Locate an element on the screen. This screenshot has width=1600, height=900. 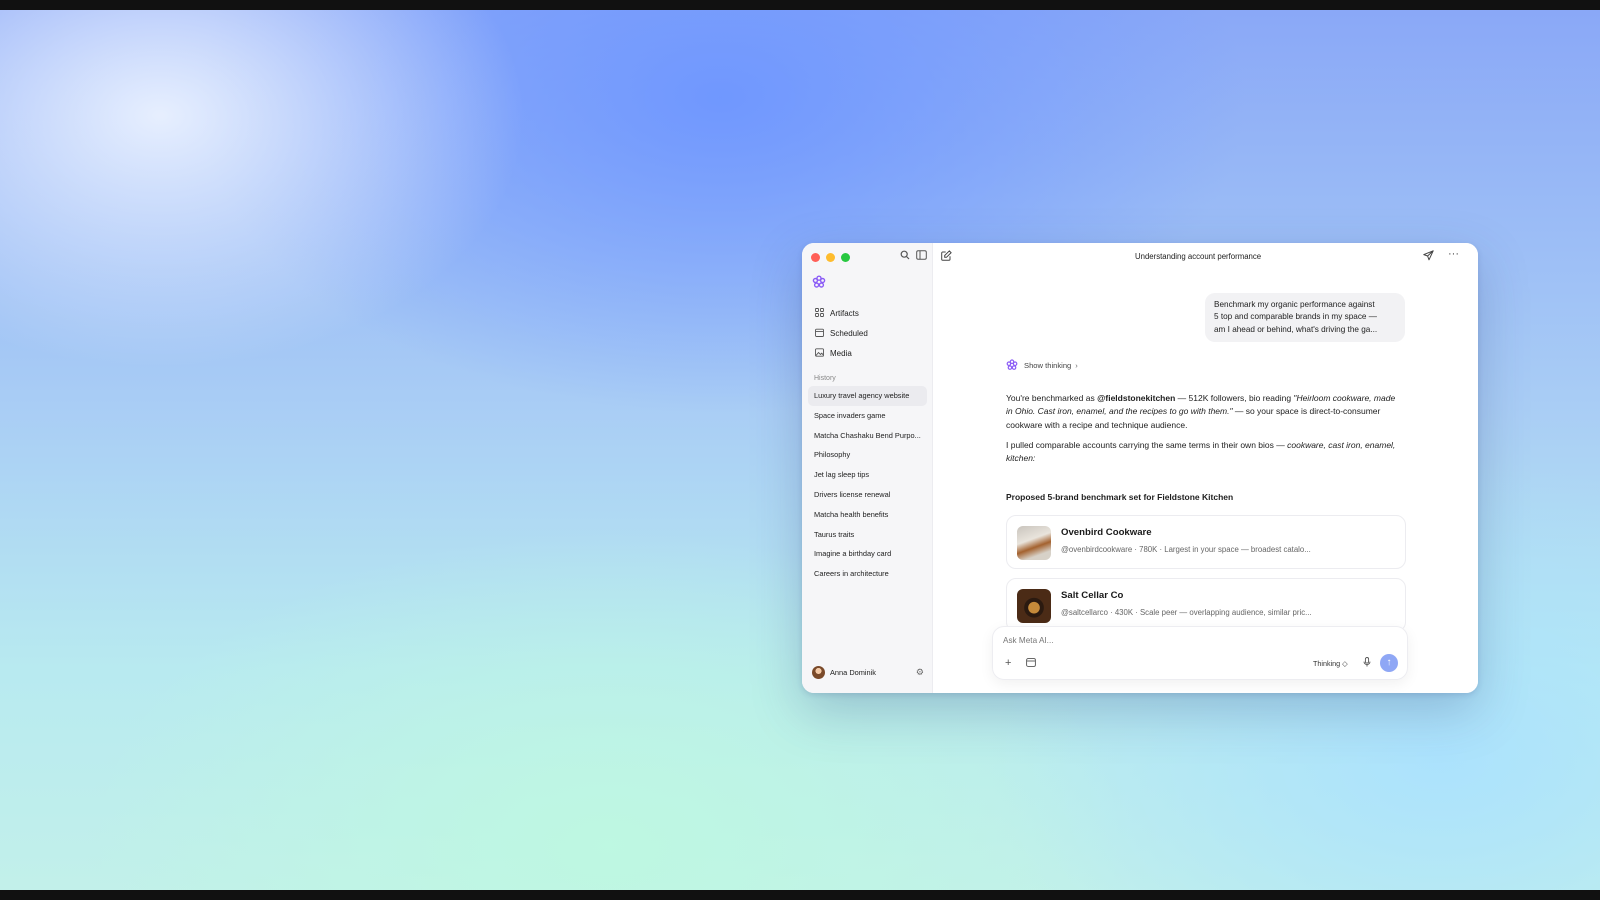
minimize-window-button is located at coordinates (830, 257).